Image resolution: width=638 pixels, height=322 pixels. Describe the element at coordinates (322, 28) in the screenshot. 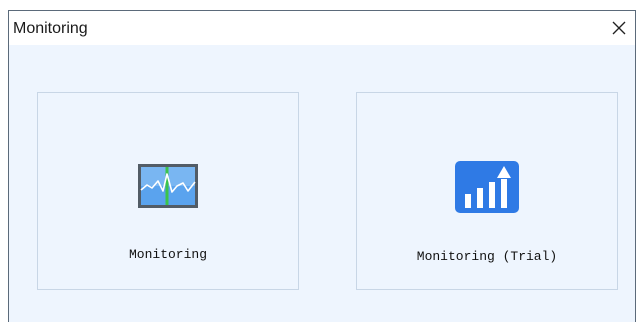

I see `title-bar: Monitoring` at that location.